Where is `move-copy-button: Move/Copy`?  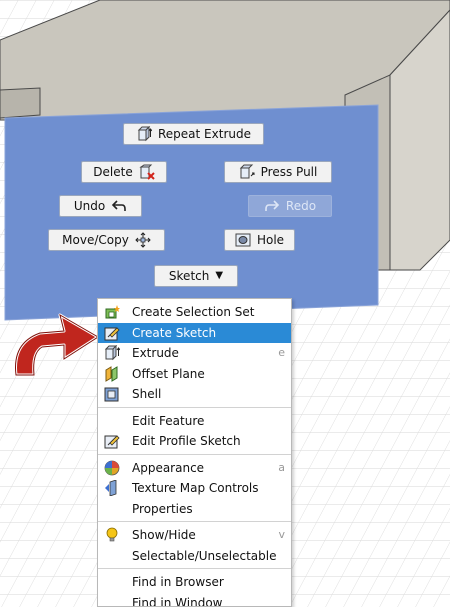
move-copy-button: Move/Copy is located at coordinates (106, 240).